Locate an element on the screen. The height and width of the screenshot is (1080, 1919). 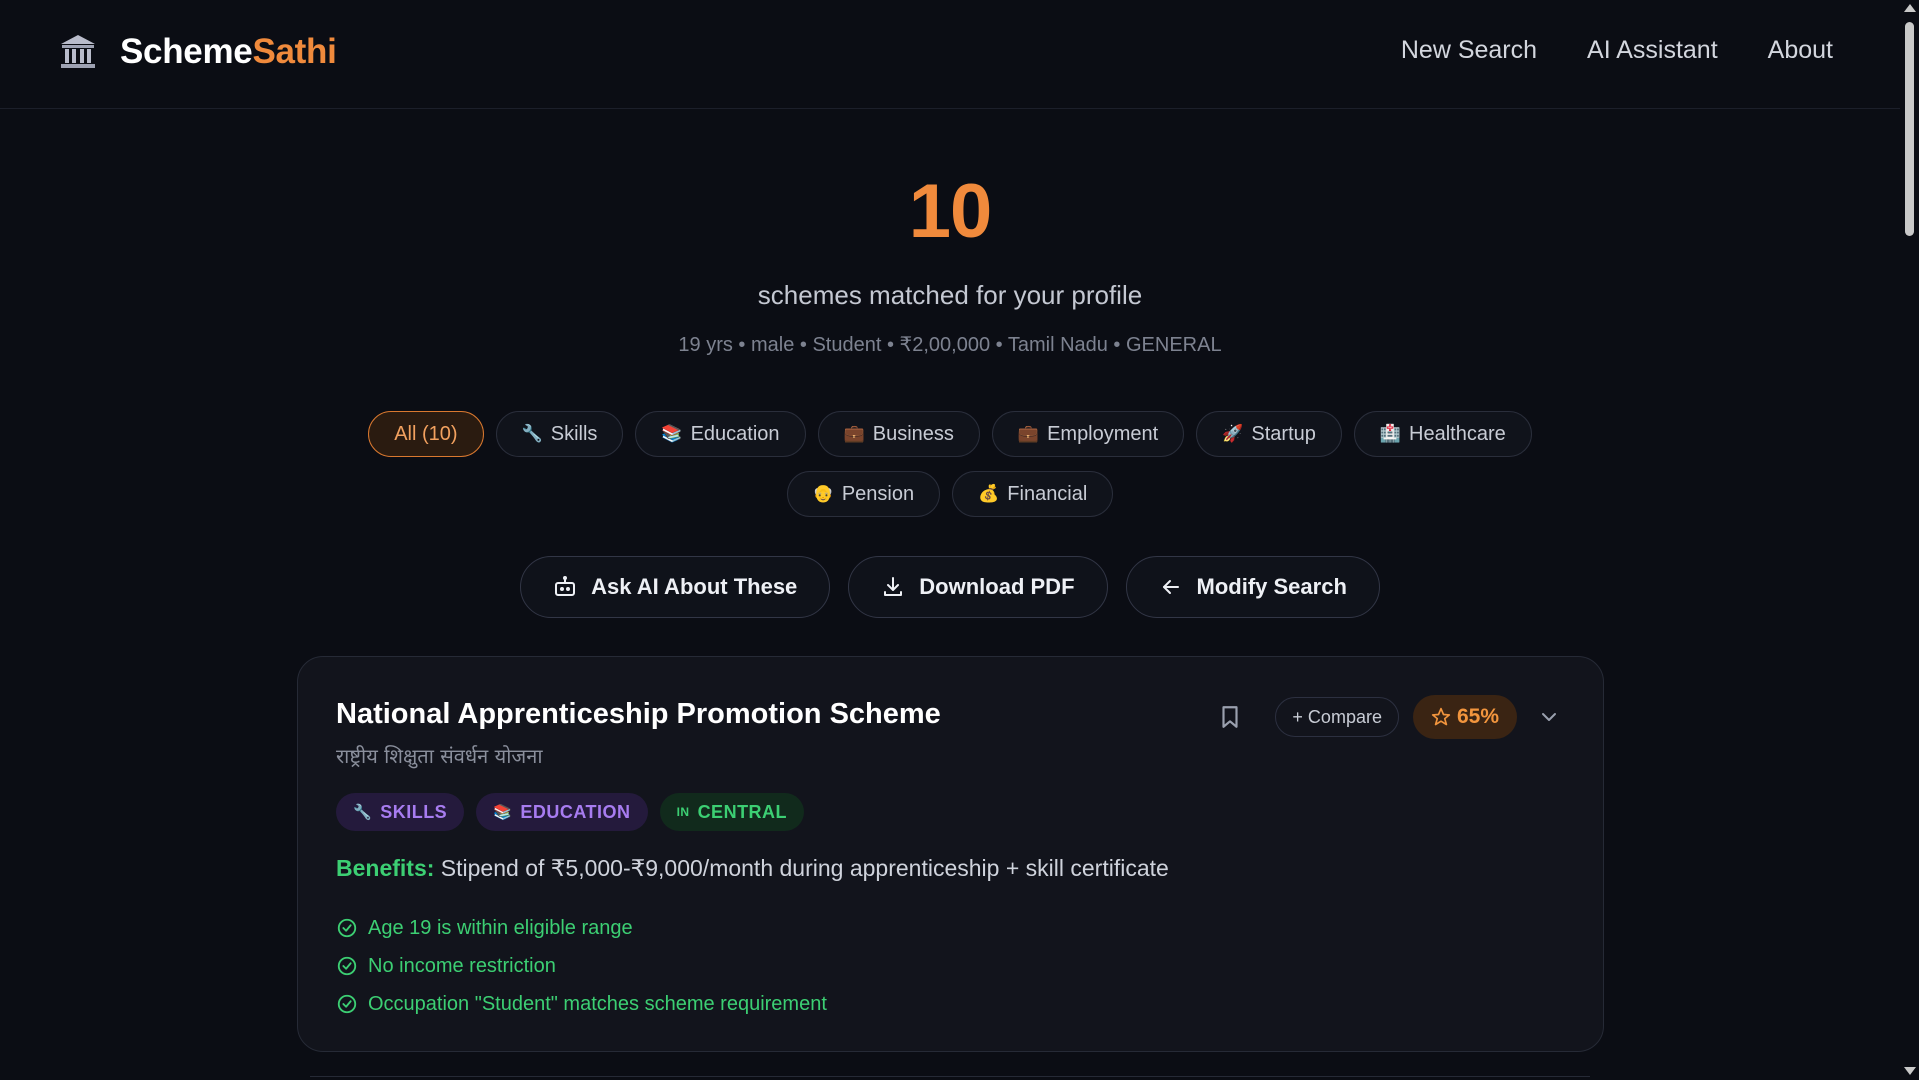
eligibility-check-item: No income restriction is located at coordinates (581, 966).